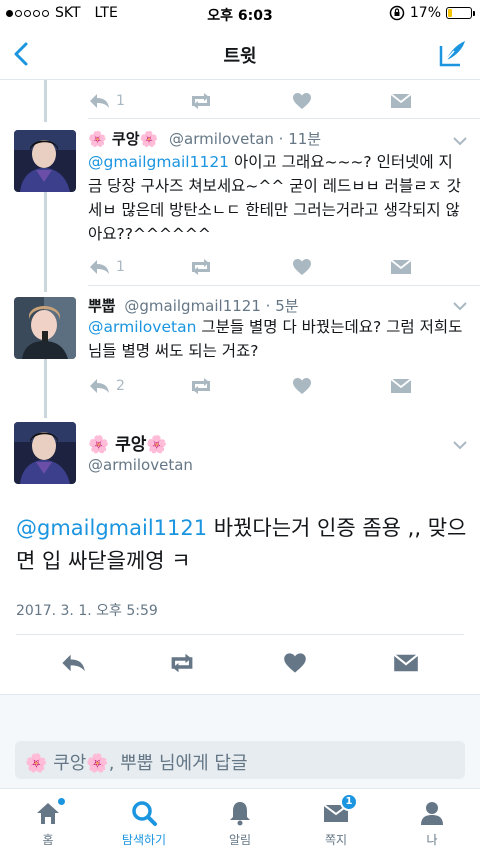 Image resolution: width=480 pixels, height=854 pixels. I want to click on tab-label: 쪽지, so click(336, 840).